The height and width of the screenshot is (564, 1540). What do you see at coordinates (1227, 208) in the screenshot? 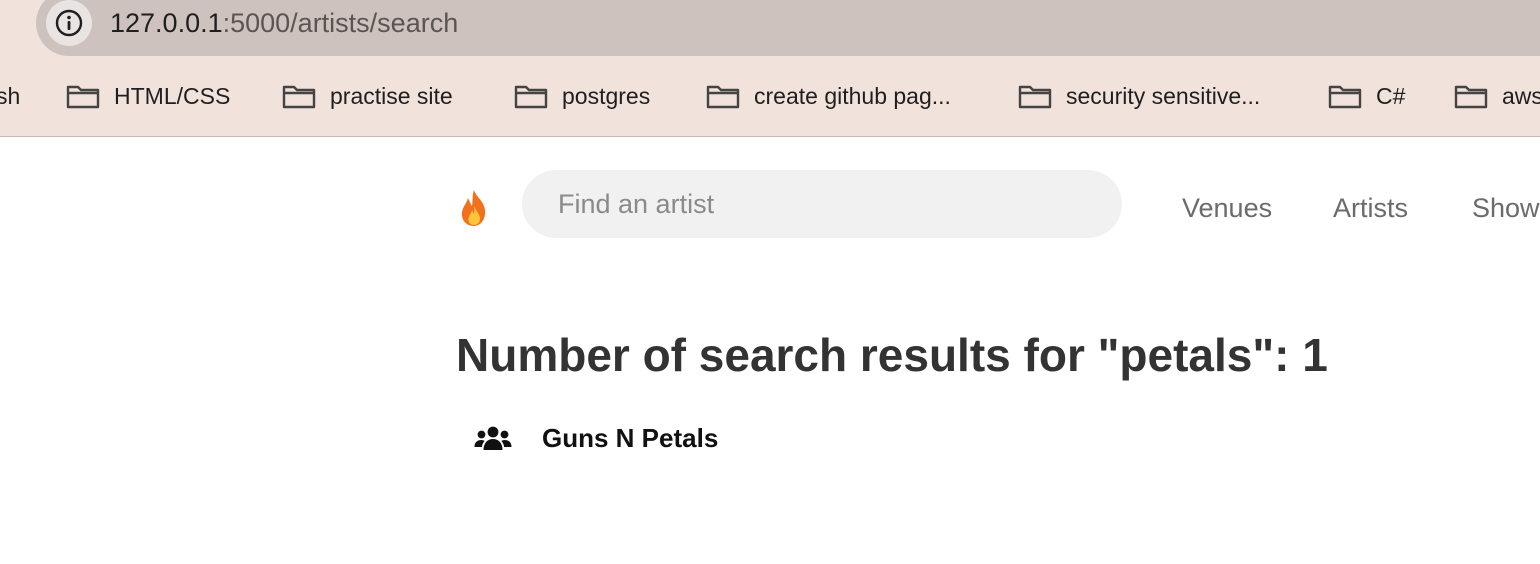
I see `nav-link-venues: Venues` at bounding box center [1227, 208].